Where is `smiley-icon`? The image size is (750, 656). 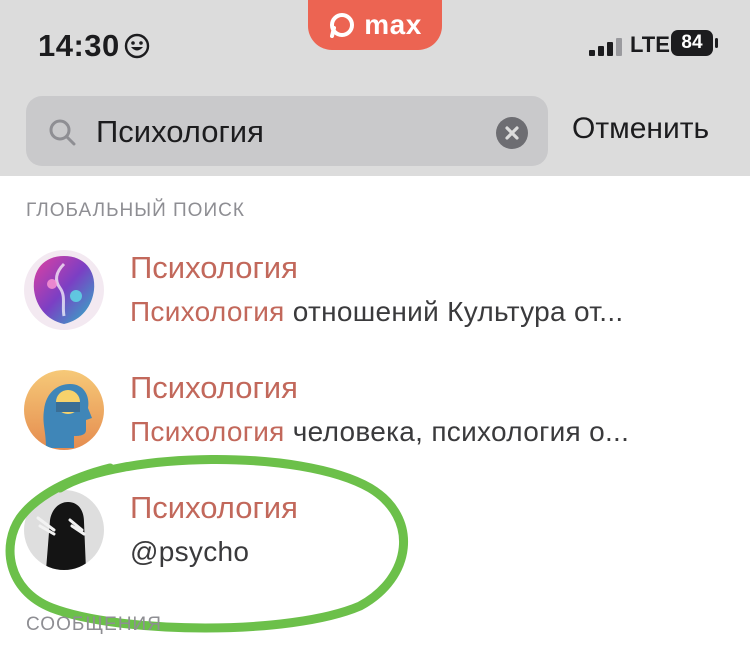
smiley-icon is located at coordinates (137, 46).